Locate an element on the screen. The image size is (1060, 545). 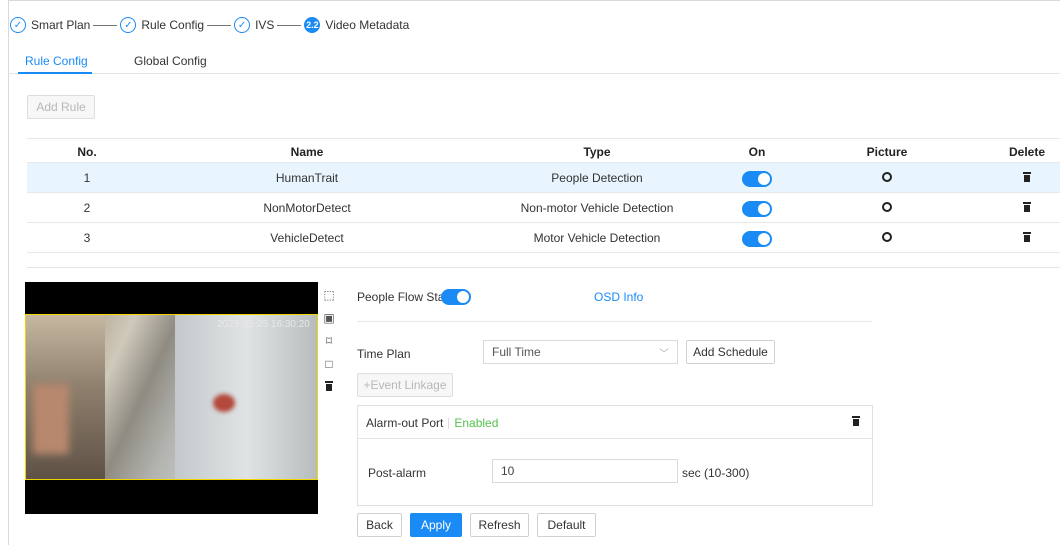
row-type: Motor Vehicle Detection is located at coordinates (597, 238).